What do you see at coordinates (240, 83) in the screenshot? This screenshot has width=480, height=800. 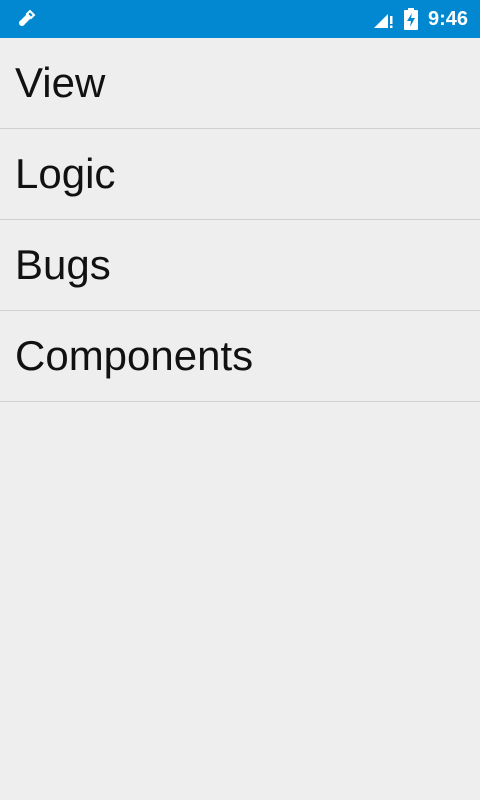 I see `list-item-view: View` at bounding box center [240, 83].